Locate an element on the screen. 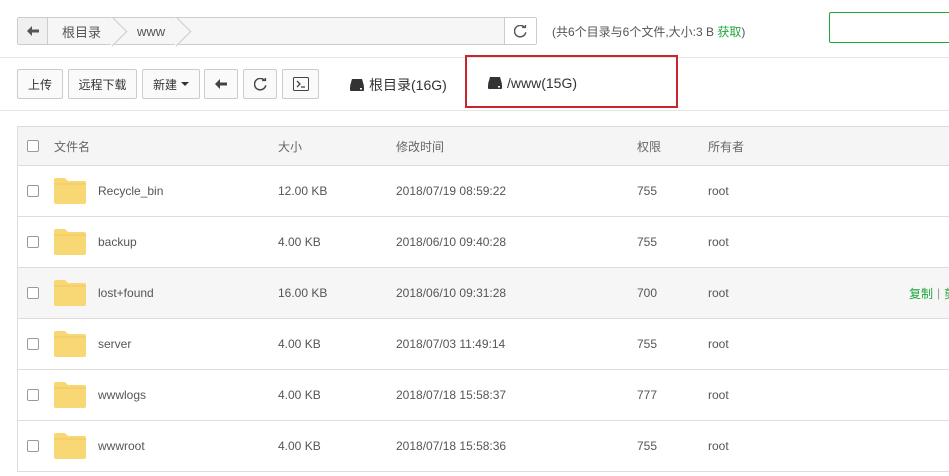 This screenshot has height=476, width=949. header-name: 文件名 is located at coordinates (72, 146).